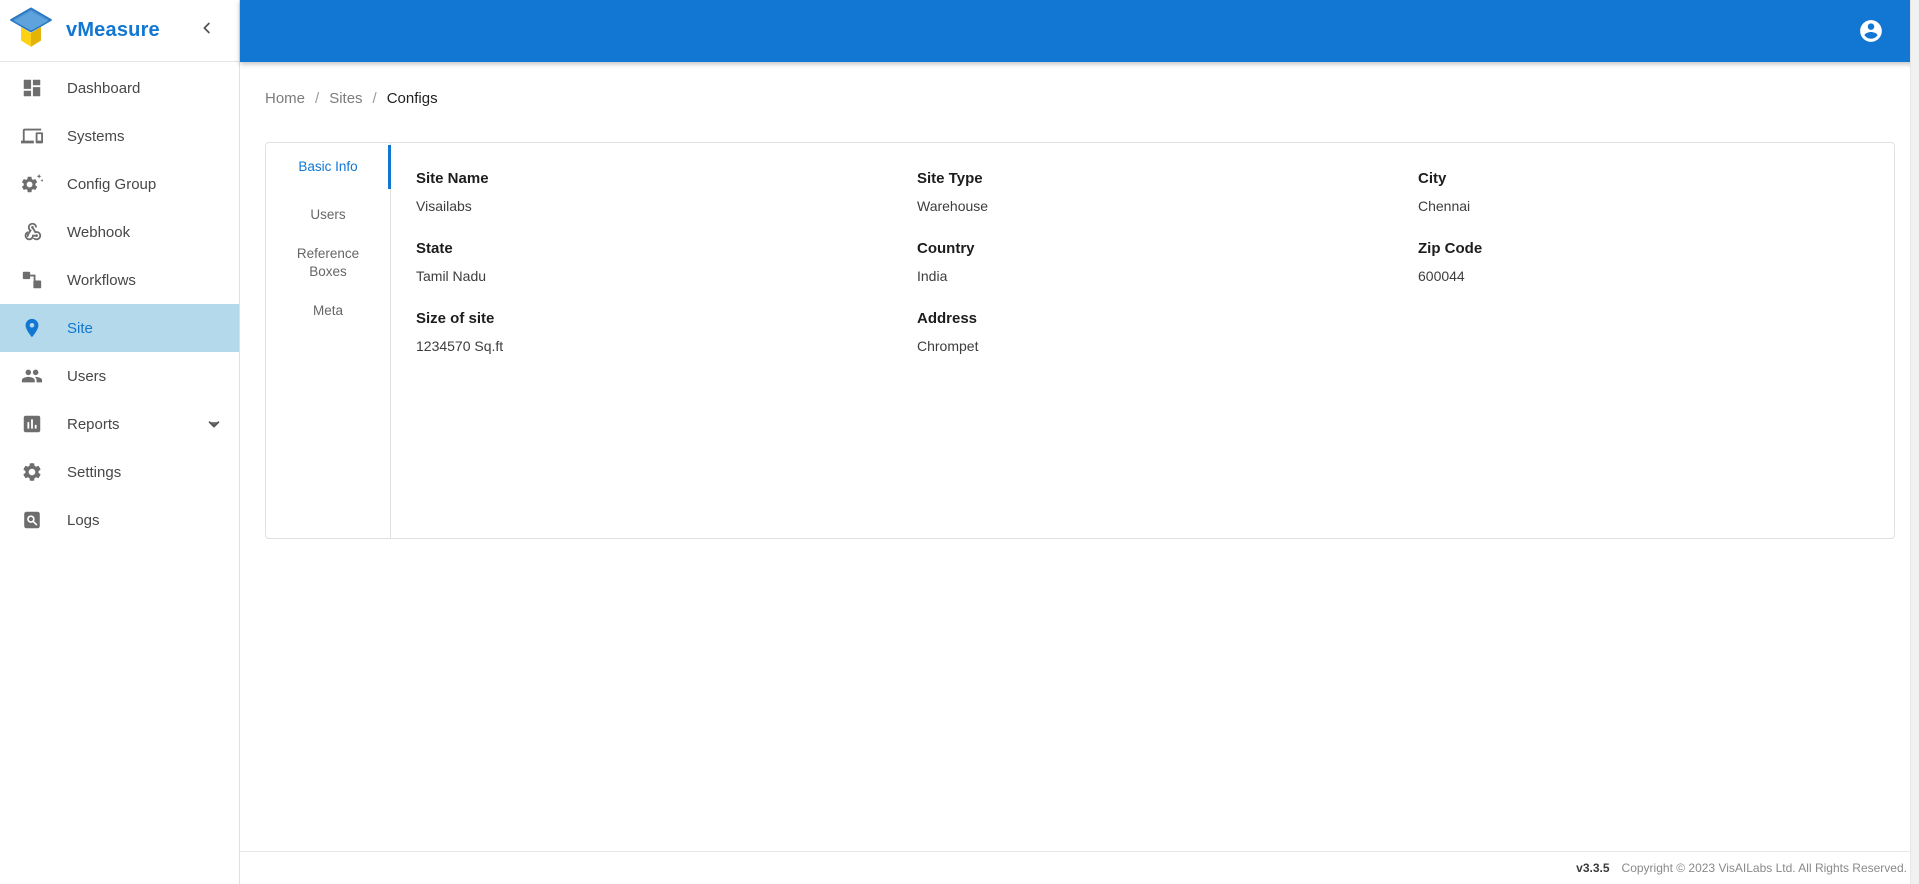 This screenshot has width=1919, height=884. What do you see at coordinates (932, 276) in the screenshot?
I see `field-value: India` at bounding box center [932, 276].